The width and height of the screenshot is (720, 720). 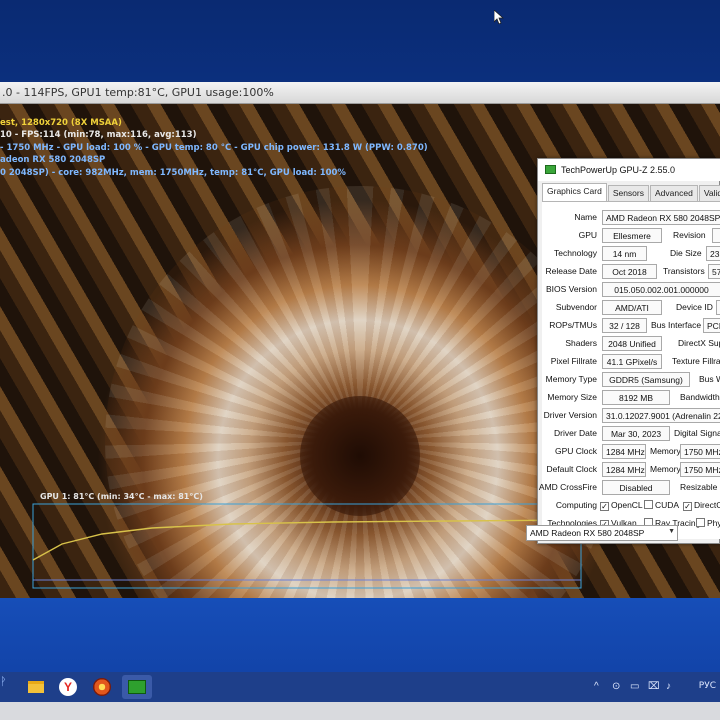 What do you see at coordinates (7, 687) in the screenshot?
I see `start-button: ᚹ` at bounding box center [7, 687].